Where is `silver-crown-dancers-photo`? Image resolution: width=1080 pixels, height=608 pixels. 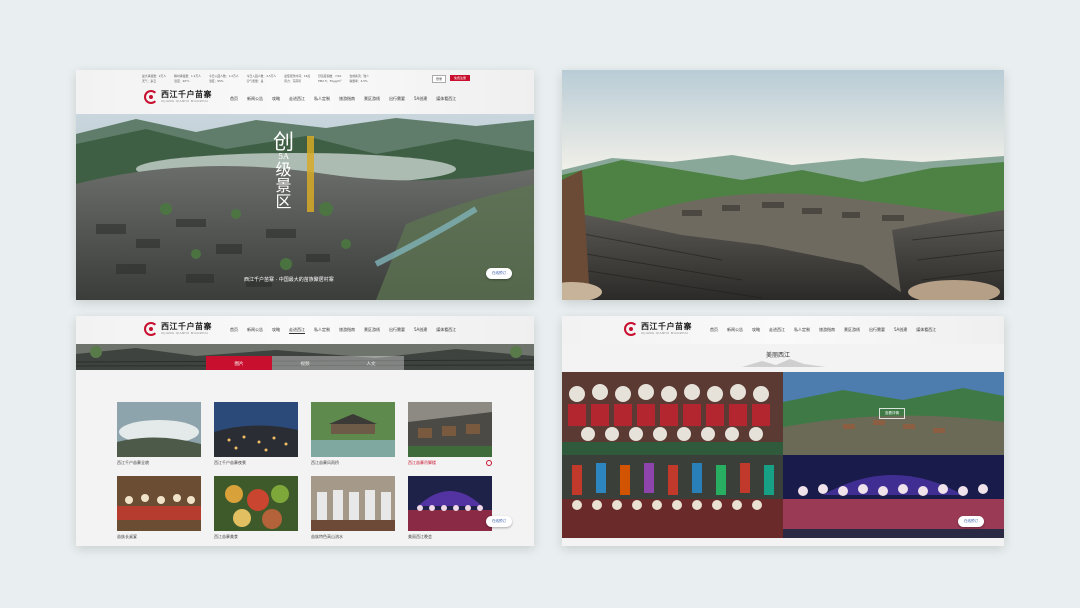 silver-crown-dancers-photo is located at coordinates (672, 413).